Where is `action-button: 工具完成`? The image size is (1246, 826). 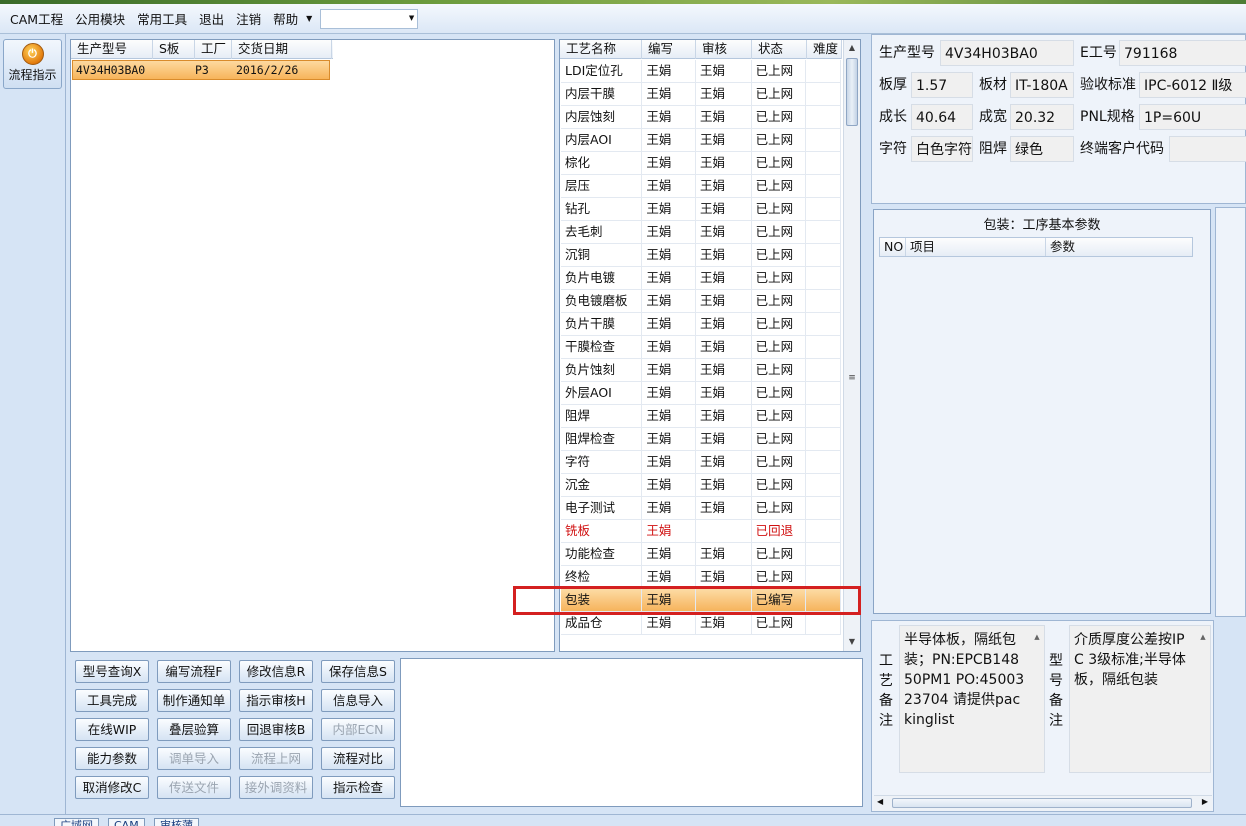 action-button: 工具完成 is located at coordinates (112, 700).